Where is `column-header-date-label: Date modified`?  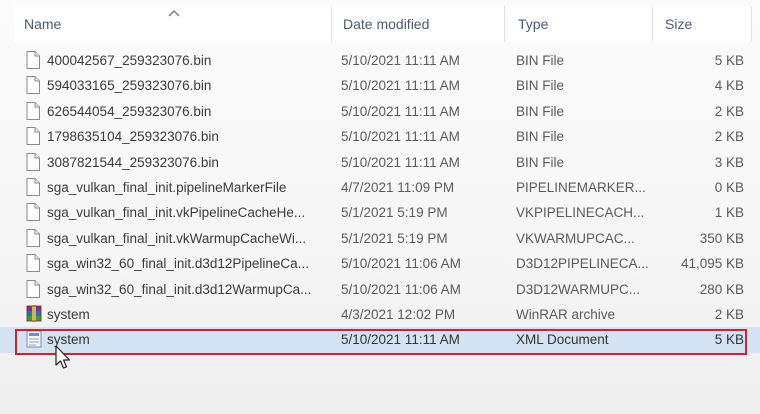 column-header-date-label: Date modified is located at coordinates (386, 24).